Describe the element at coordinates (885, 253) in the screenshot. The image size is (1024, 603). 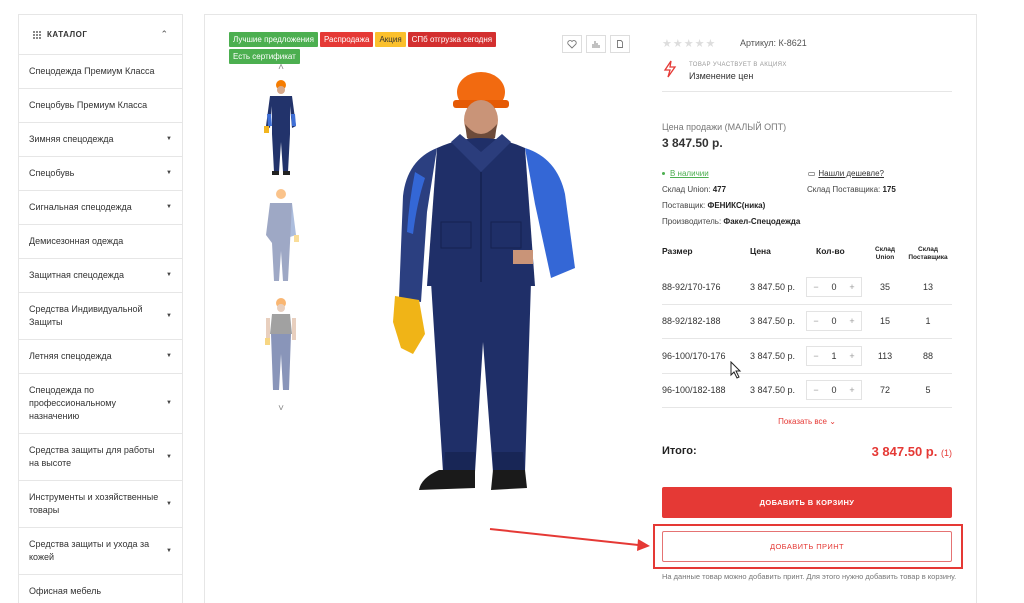
I see `col-union: Склад Union` at that location.